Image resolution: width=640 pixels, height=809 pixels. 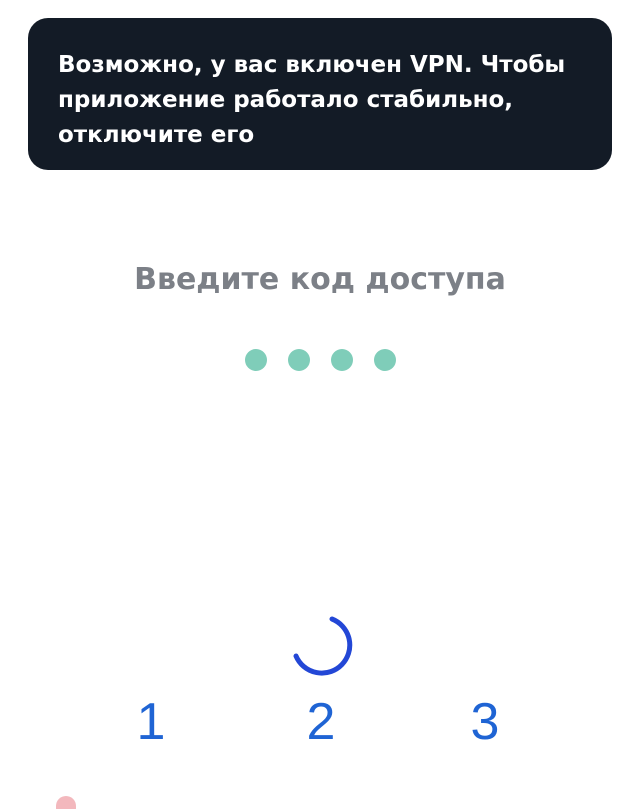 What do you see at coordinates (323, 646) in the screenshot?
I see `loading-spinner-icon` at bounding box center [323, 646].